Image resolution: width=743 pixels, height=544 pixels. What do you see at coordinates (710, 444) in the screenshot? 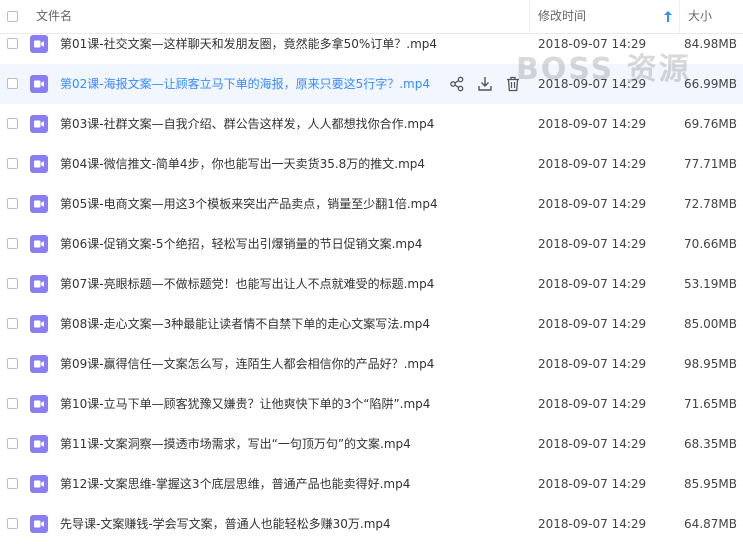
I see `file-size: 68.35MB` at bounding box center [710, 444].